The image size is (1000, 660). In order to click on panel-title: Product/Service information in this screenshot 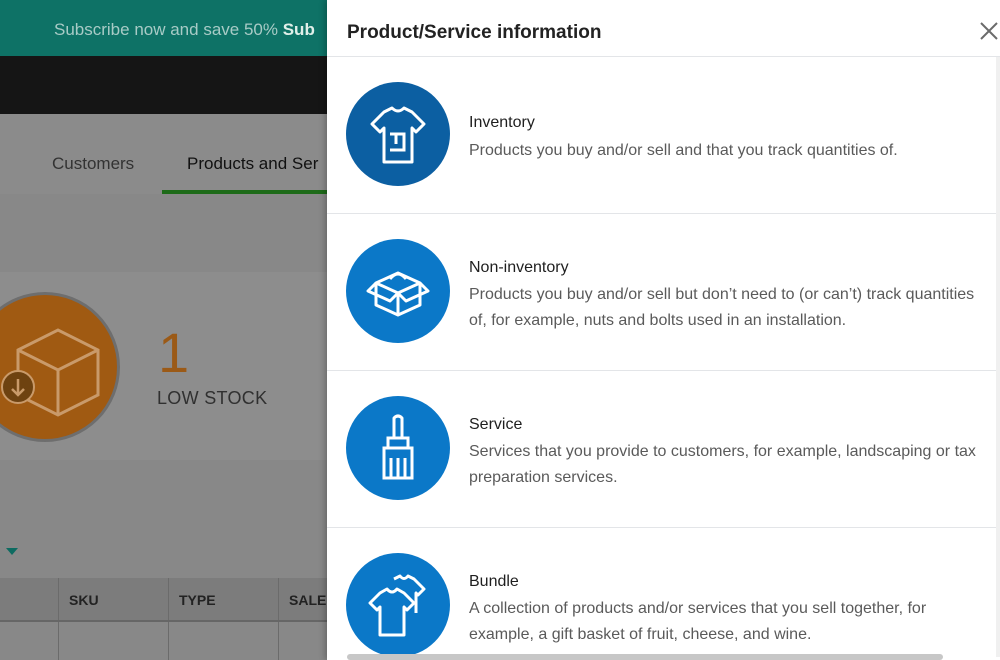, I will do `click(474, 32)`.